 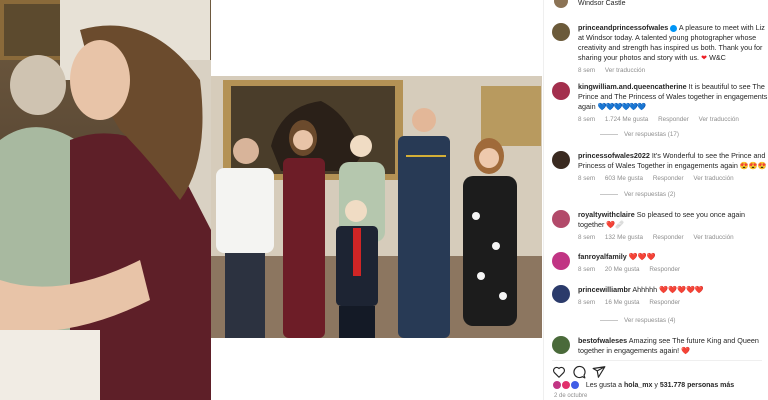 What do you see at coordinates (614, 155) in the screenshot?
I see `comment-username: princessofwales2022` at bounding box center [614, 155].